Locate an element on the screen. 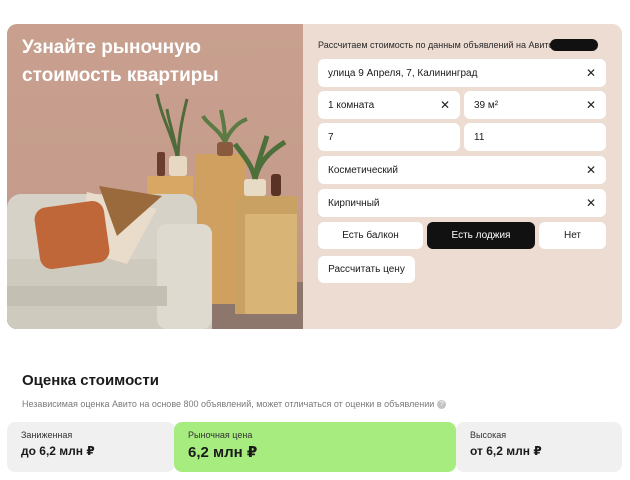 This screenshot has height=480, width=630. rooms-field: 1 комната ✕ is located at coordinates (389, 105).